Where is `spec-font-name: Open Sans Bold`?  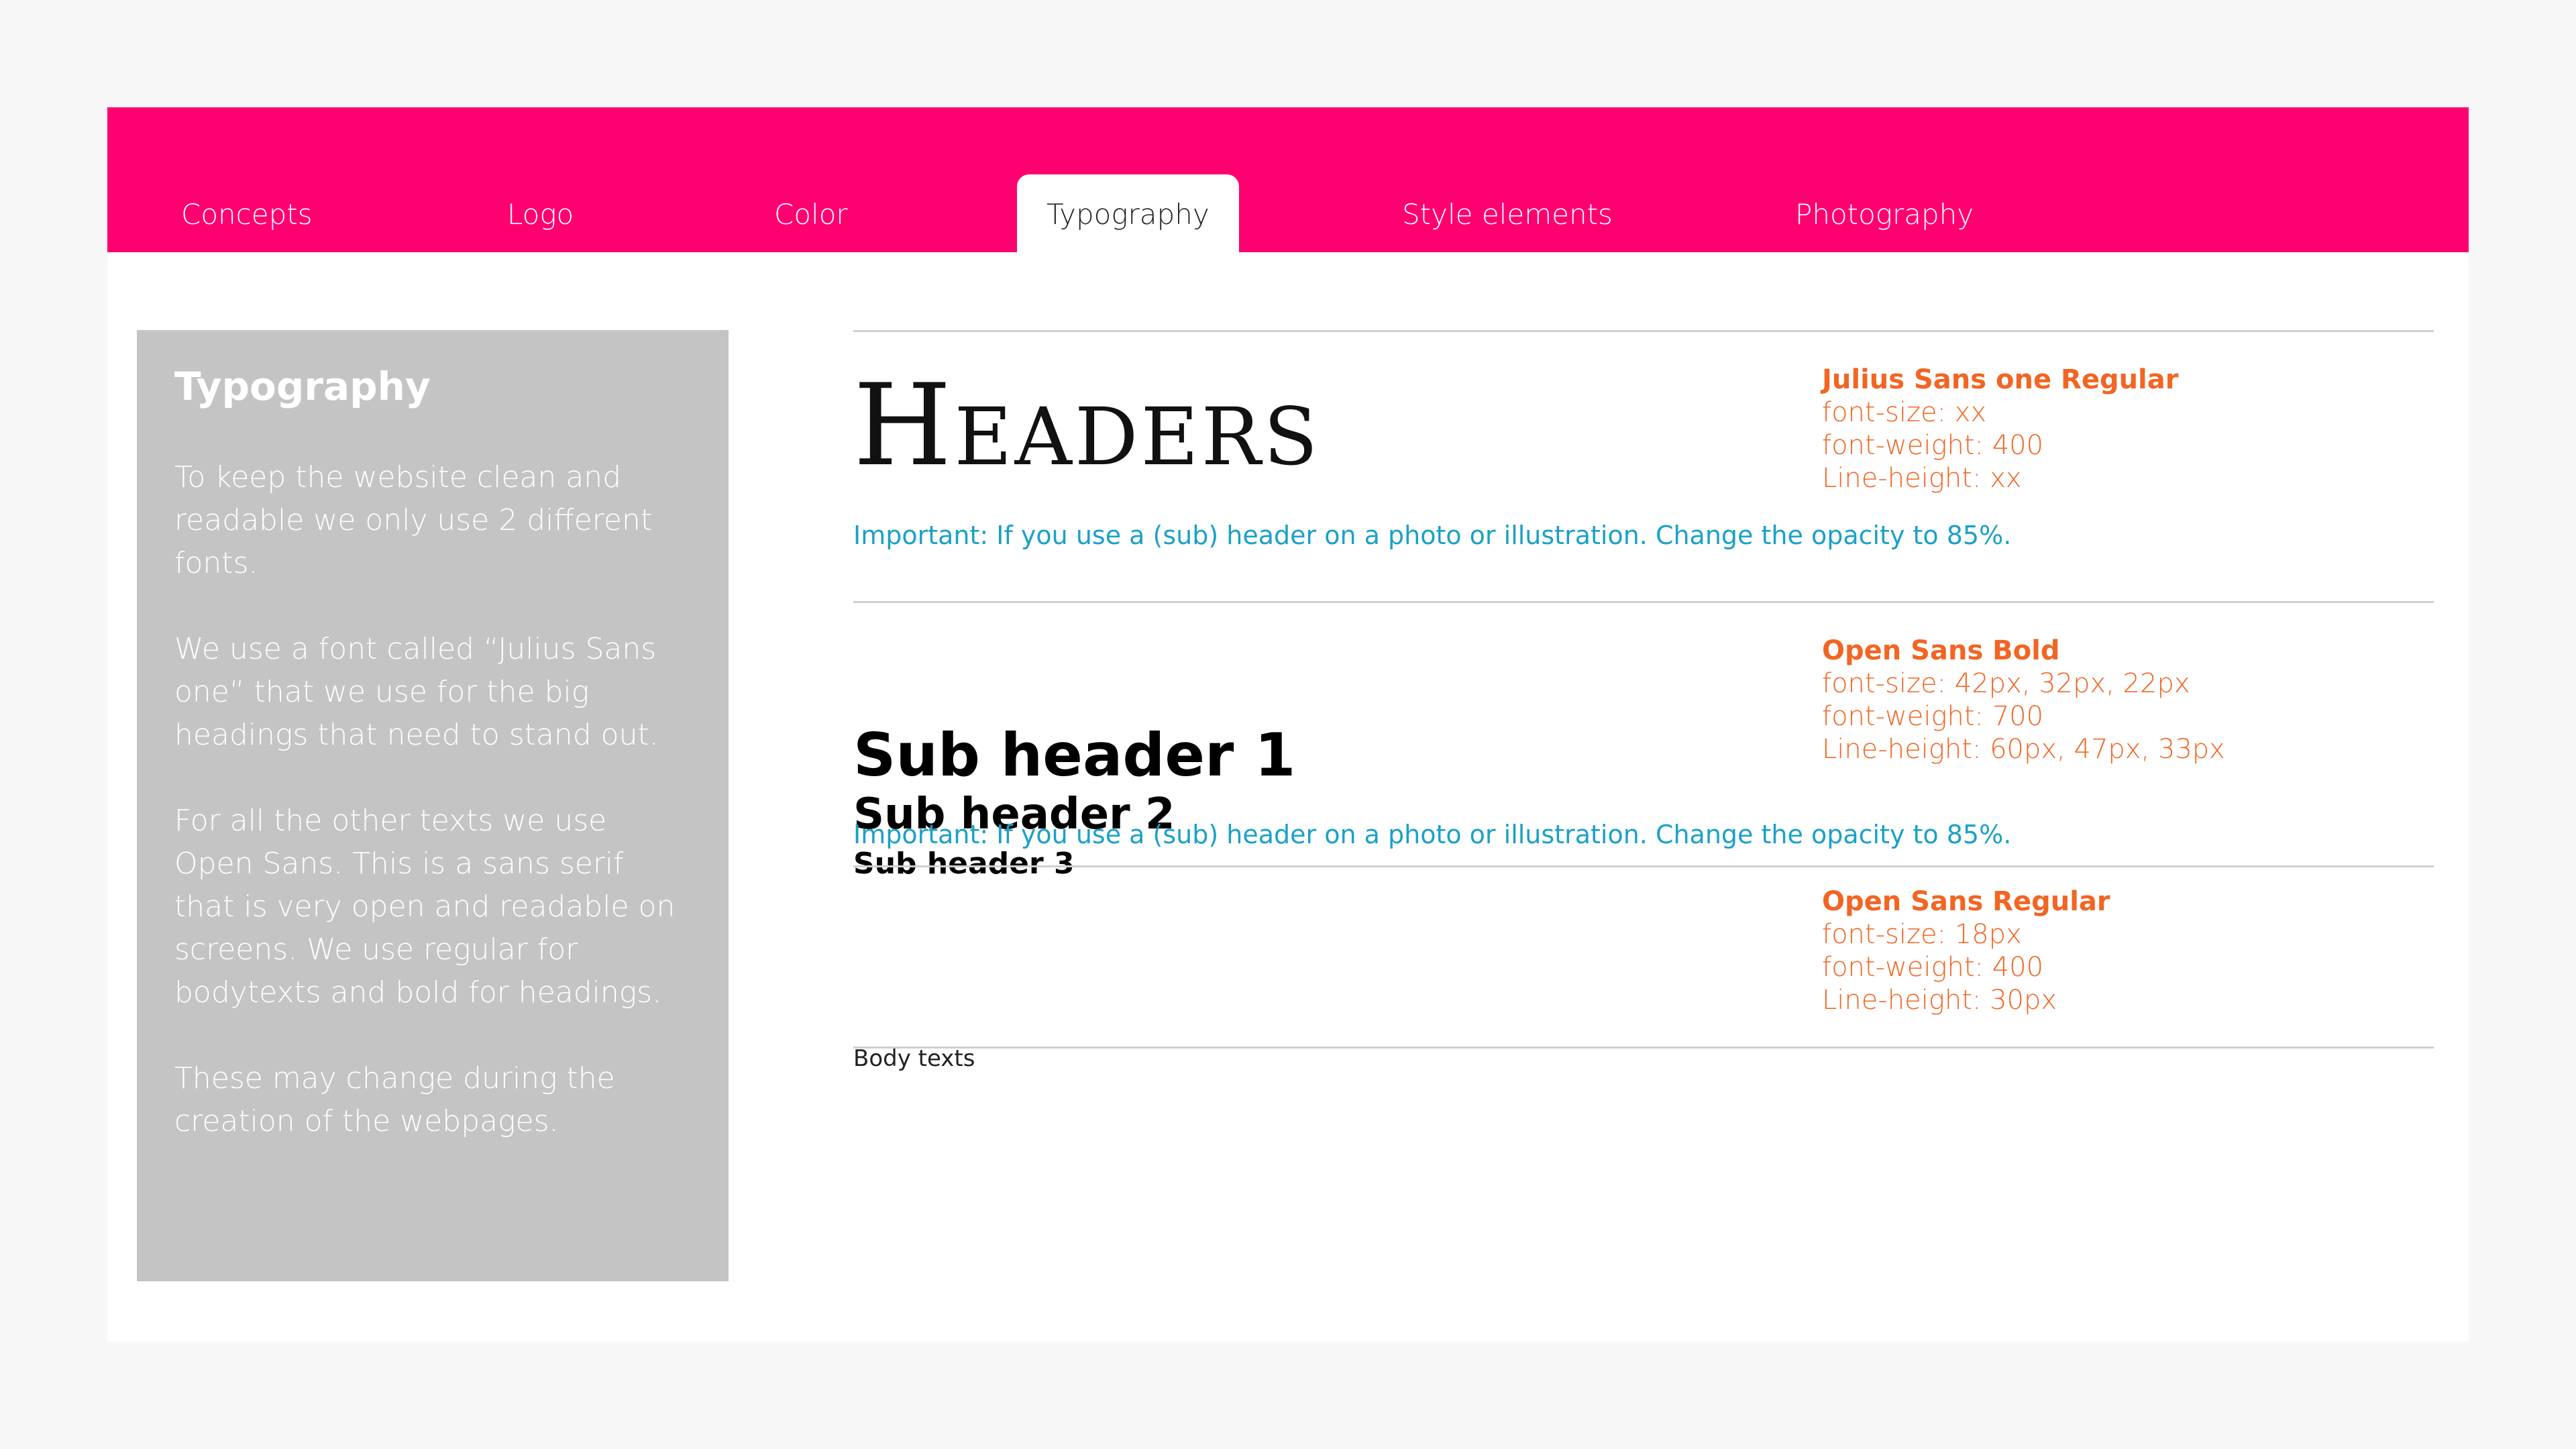
spec-font-name: Open Sans Bold is located at coordinates (1941, 650).